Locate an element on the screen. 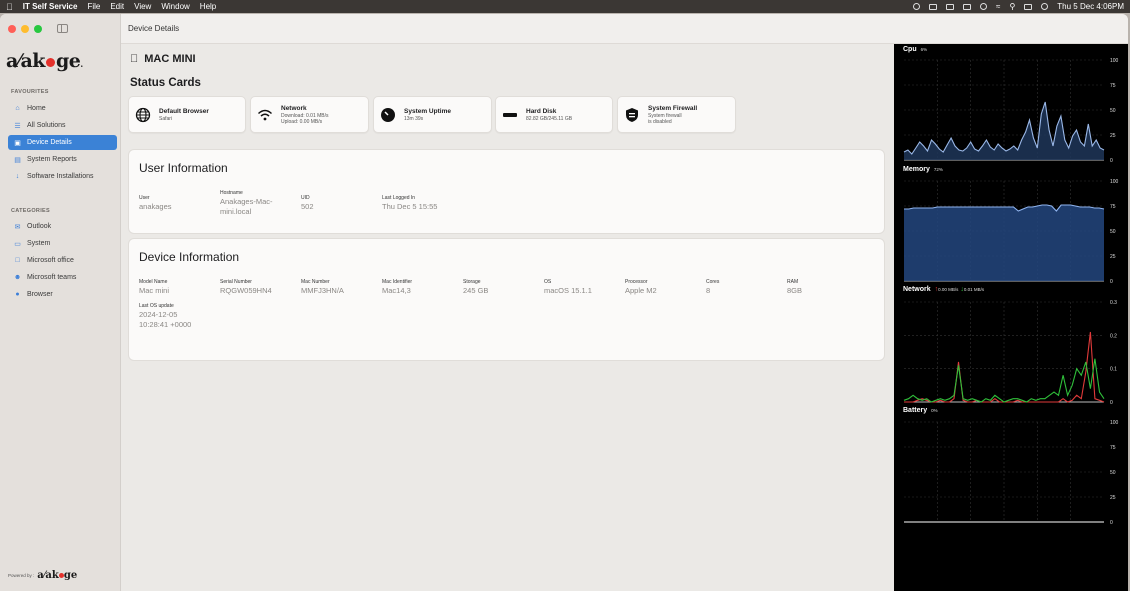 The width and height of the screenshot is (1130, 591). sidebar-item-label: System is located at coordinates (39, 243).